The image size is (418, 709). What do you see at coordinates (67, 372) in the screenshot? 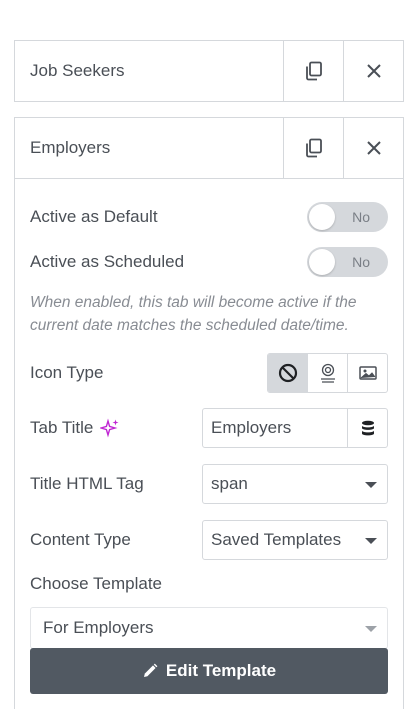
I see `icon-type-label: Icon Type` at bounding box center [67, 372].